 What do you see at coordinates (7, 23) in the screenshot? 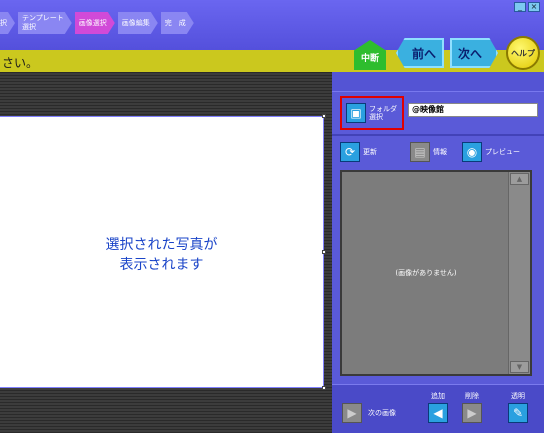
I see `step-item-select: 択` at bounding box center [7, 23].